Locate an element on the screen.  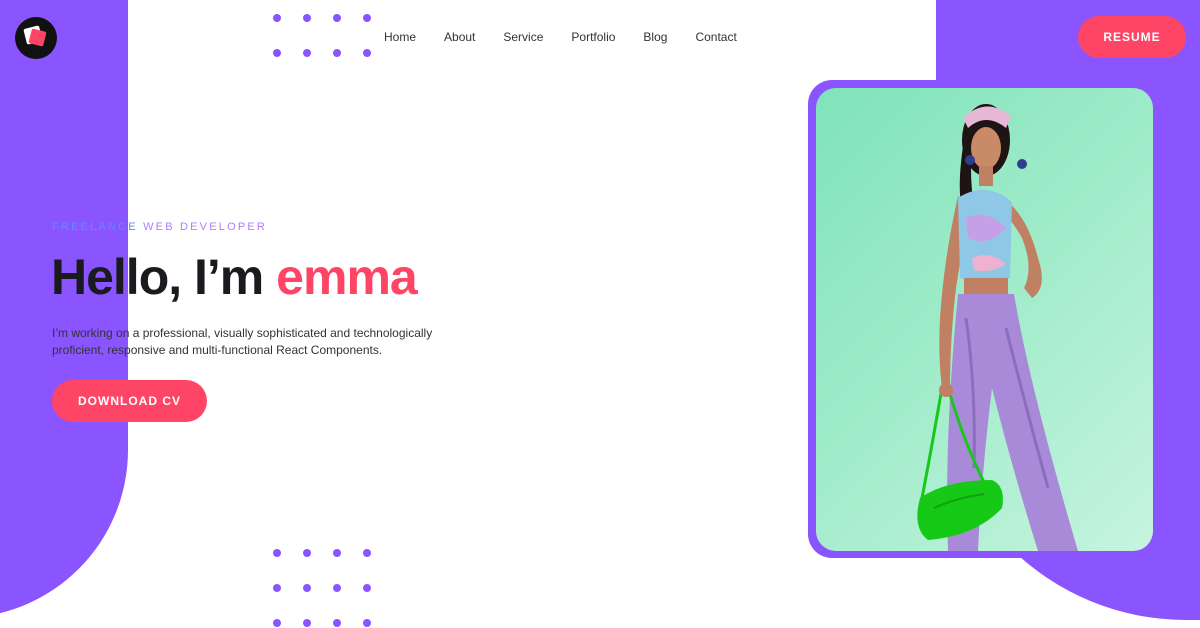
nav-item-portfolio: Portfolio is located at coordinates (593, 37).